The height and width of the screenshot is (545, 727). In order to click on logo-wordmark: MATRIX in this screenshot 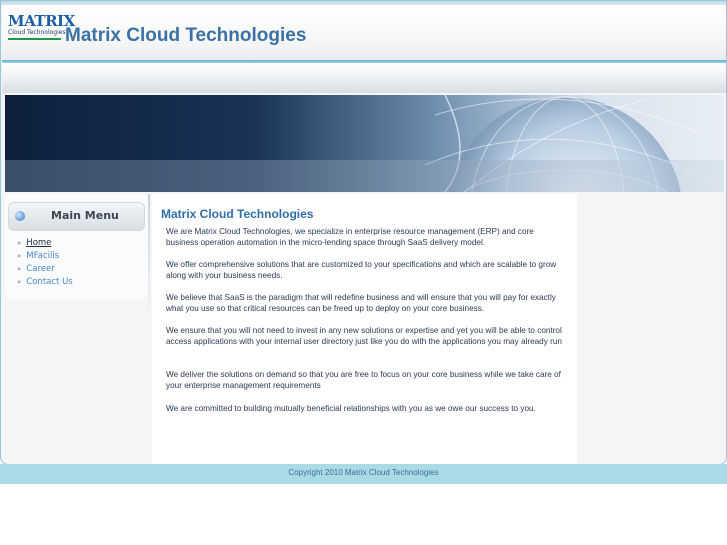, I will do `click(41, 21)`.